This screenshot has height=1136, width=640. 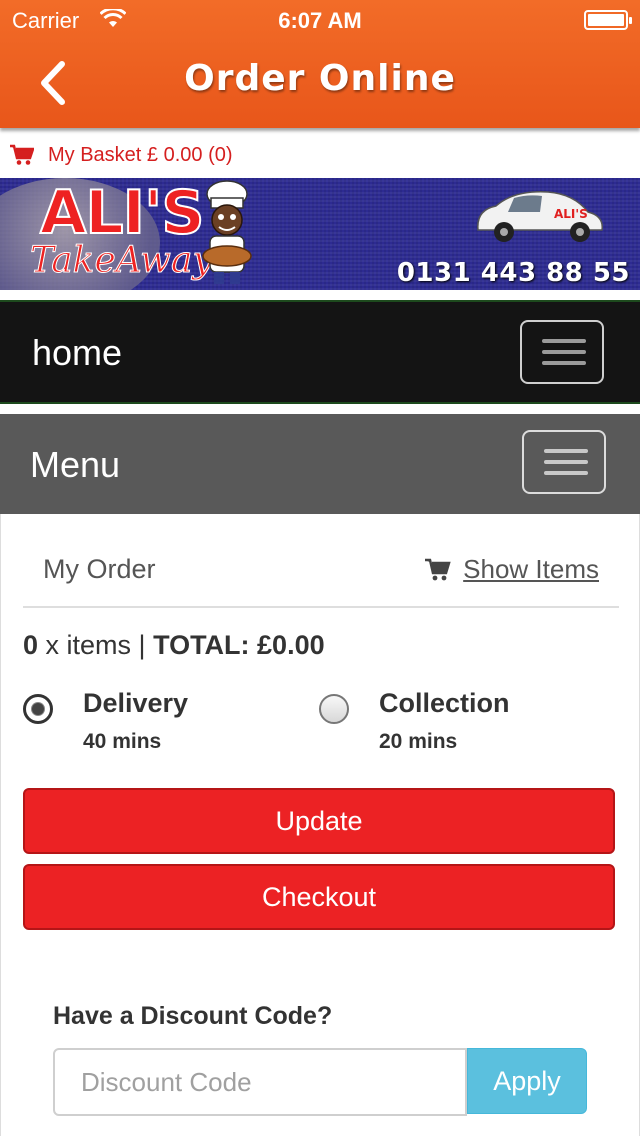 What do you see at coordinates (513, 273) in the screenshot?
I see `phone-number: 0131 443 88 55` at bounding box center [513, 273].